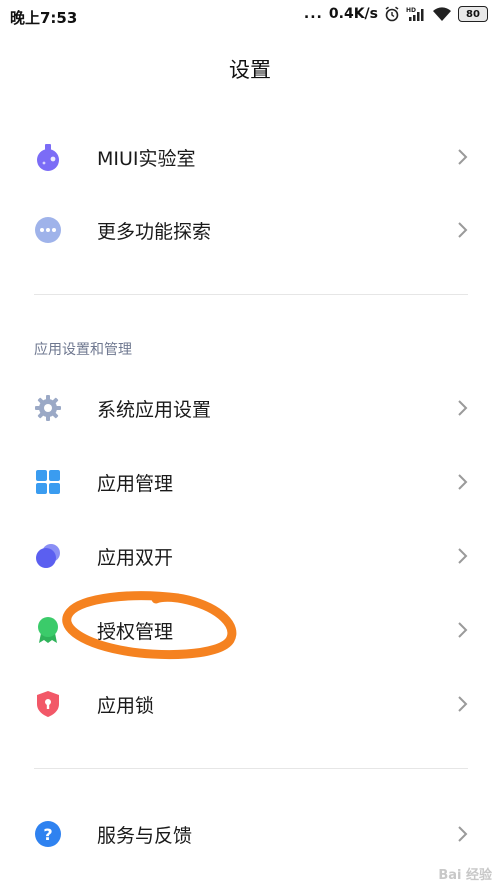 Image resolution: width=500 pixels, height=889 pixels. I want to click on alarm-icon, so click(392, 14).